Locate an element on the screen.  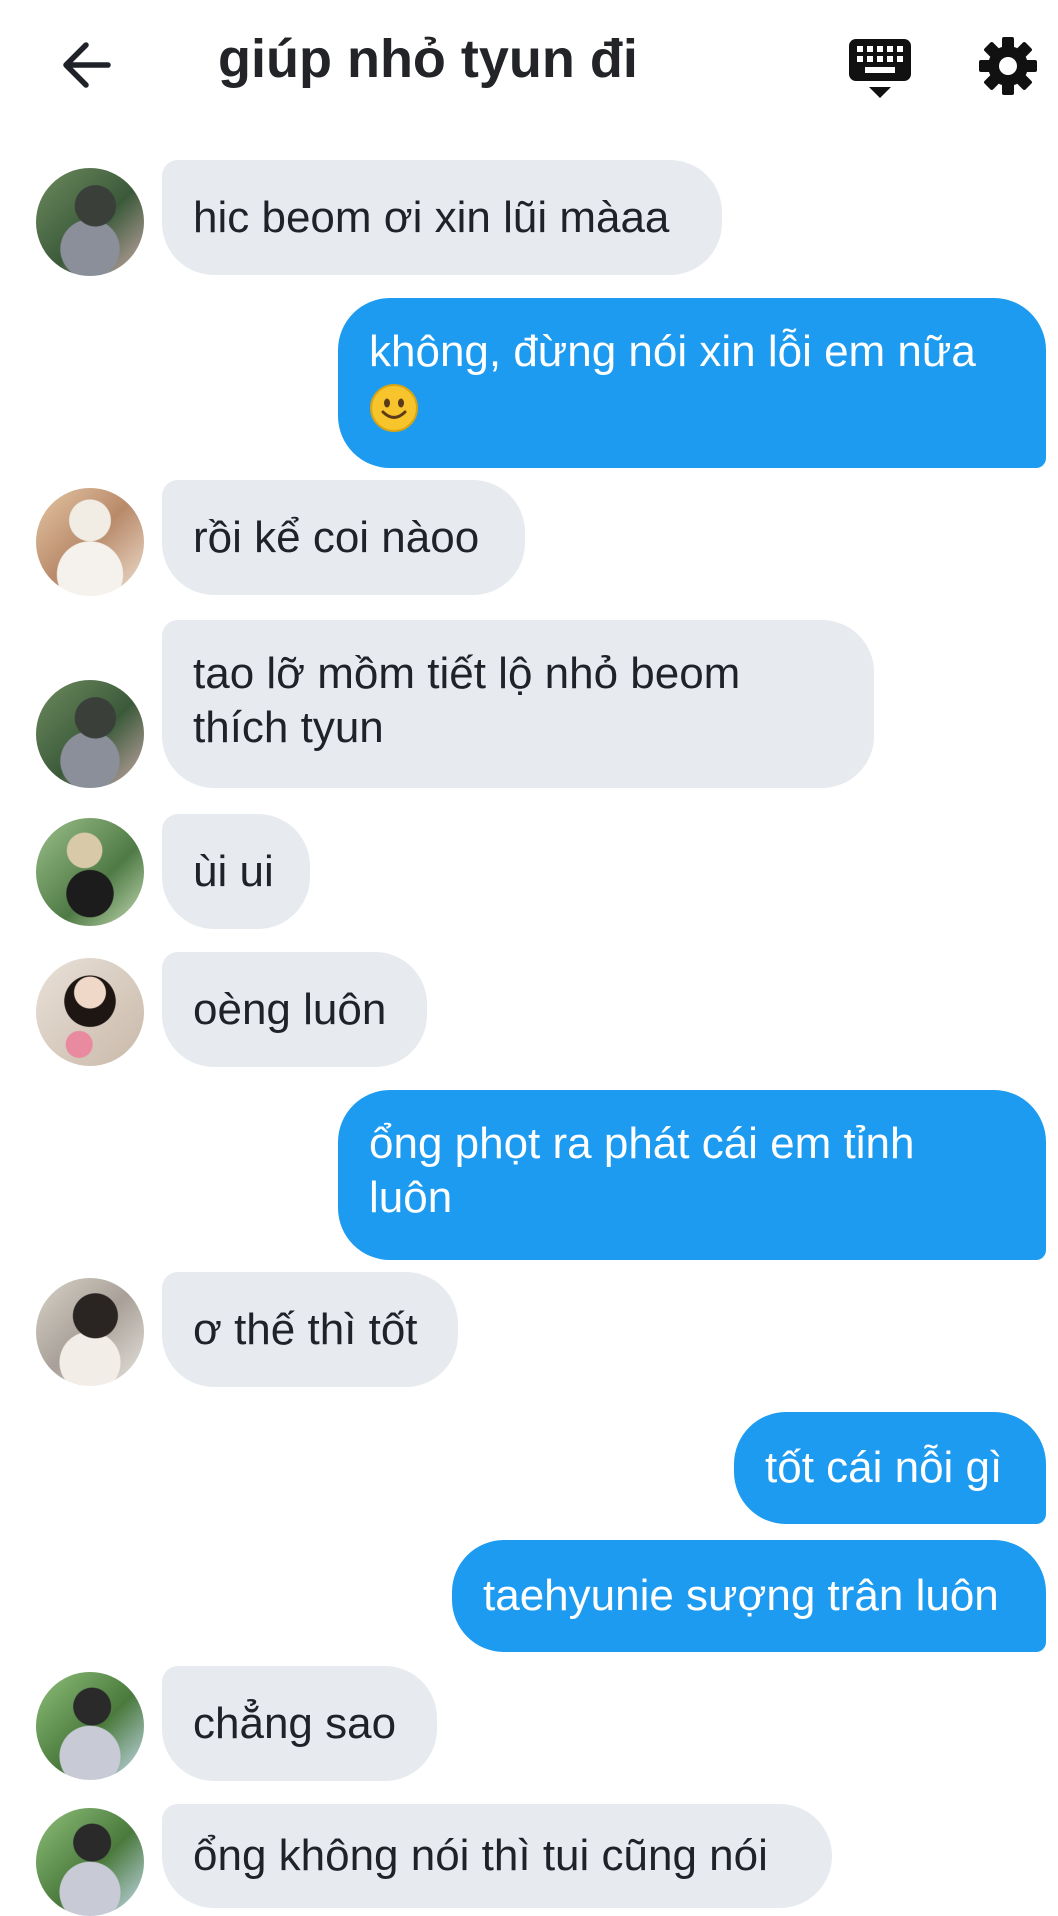
message-text-line: tao lỡ mồm tiết lộ nhỏ beom is located at coordinates (467, 673).